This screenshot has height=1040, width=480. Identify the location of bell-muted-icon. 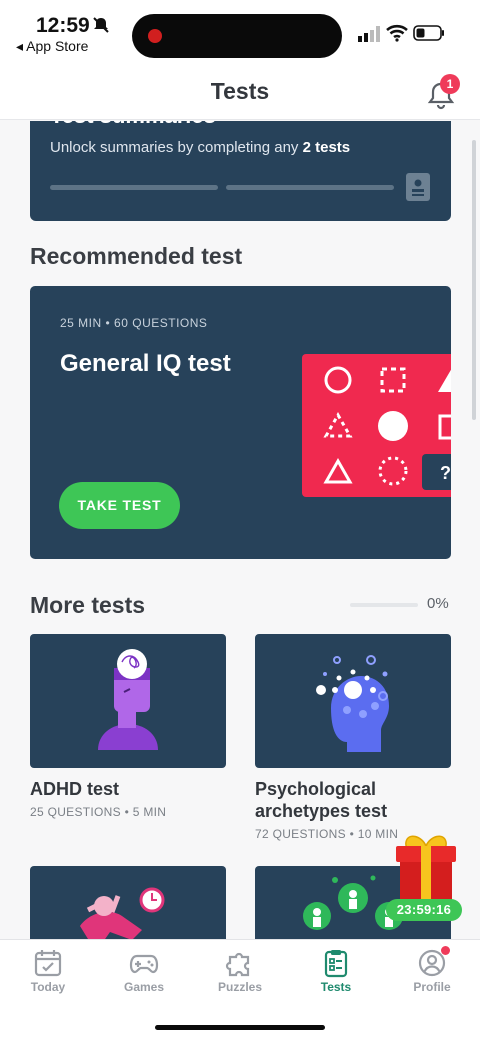
(101, 25).